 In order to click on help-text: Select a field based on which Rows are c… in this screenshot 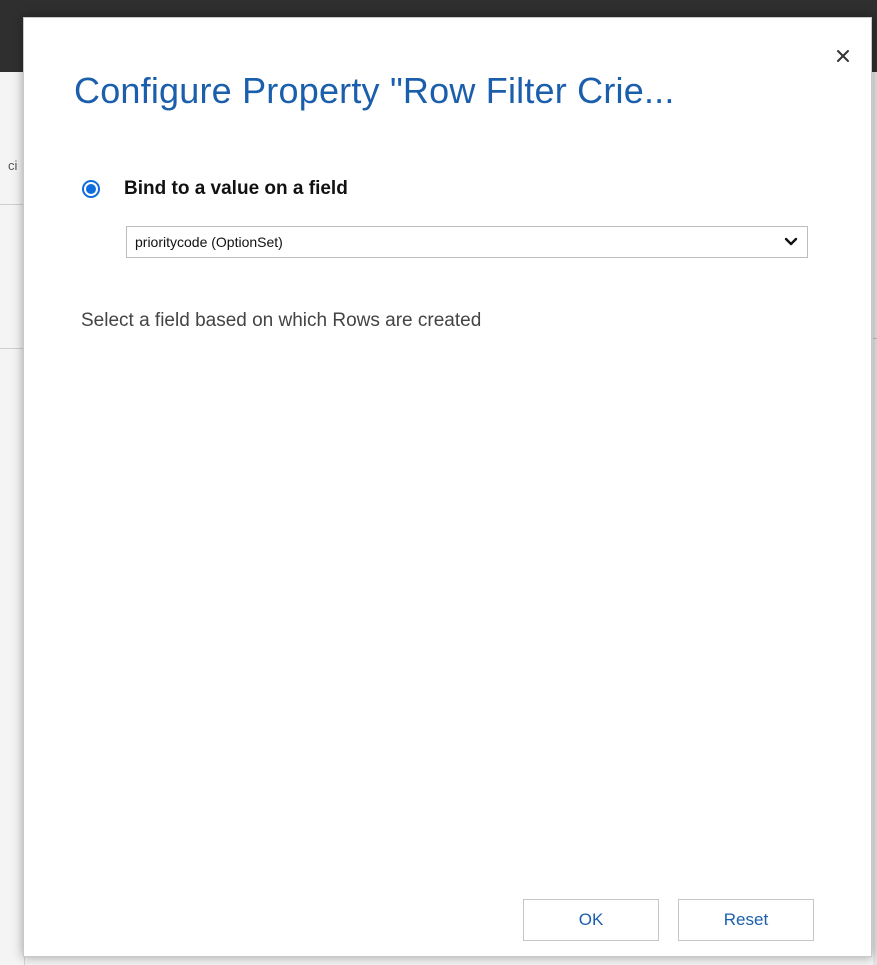, I will do `click(281, 320)`.